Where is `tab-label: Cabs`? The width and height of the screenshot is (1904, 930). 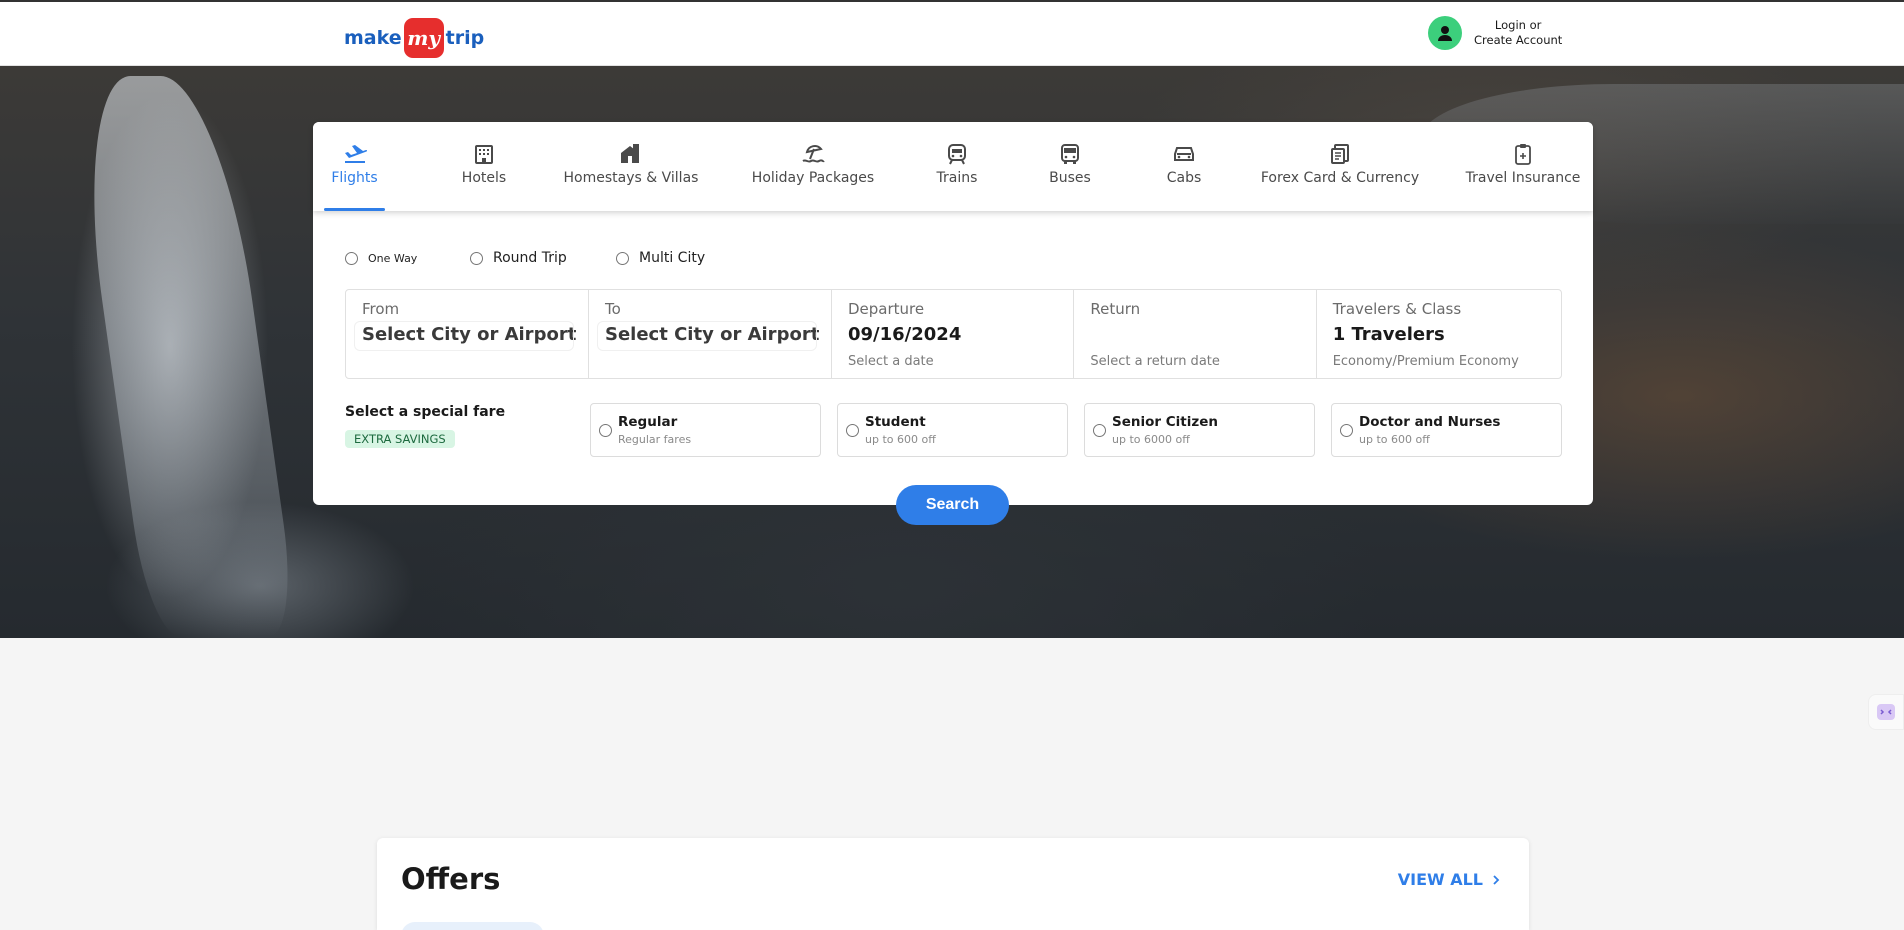
tab-label: Cabs is located at coordinates (1184, 178).